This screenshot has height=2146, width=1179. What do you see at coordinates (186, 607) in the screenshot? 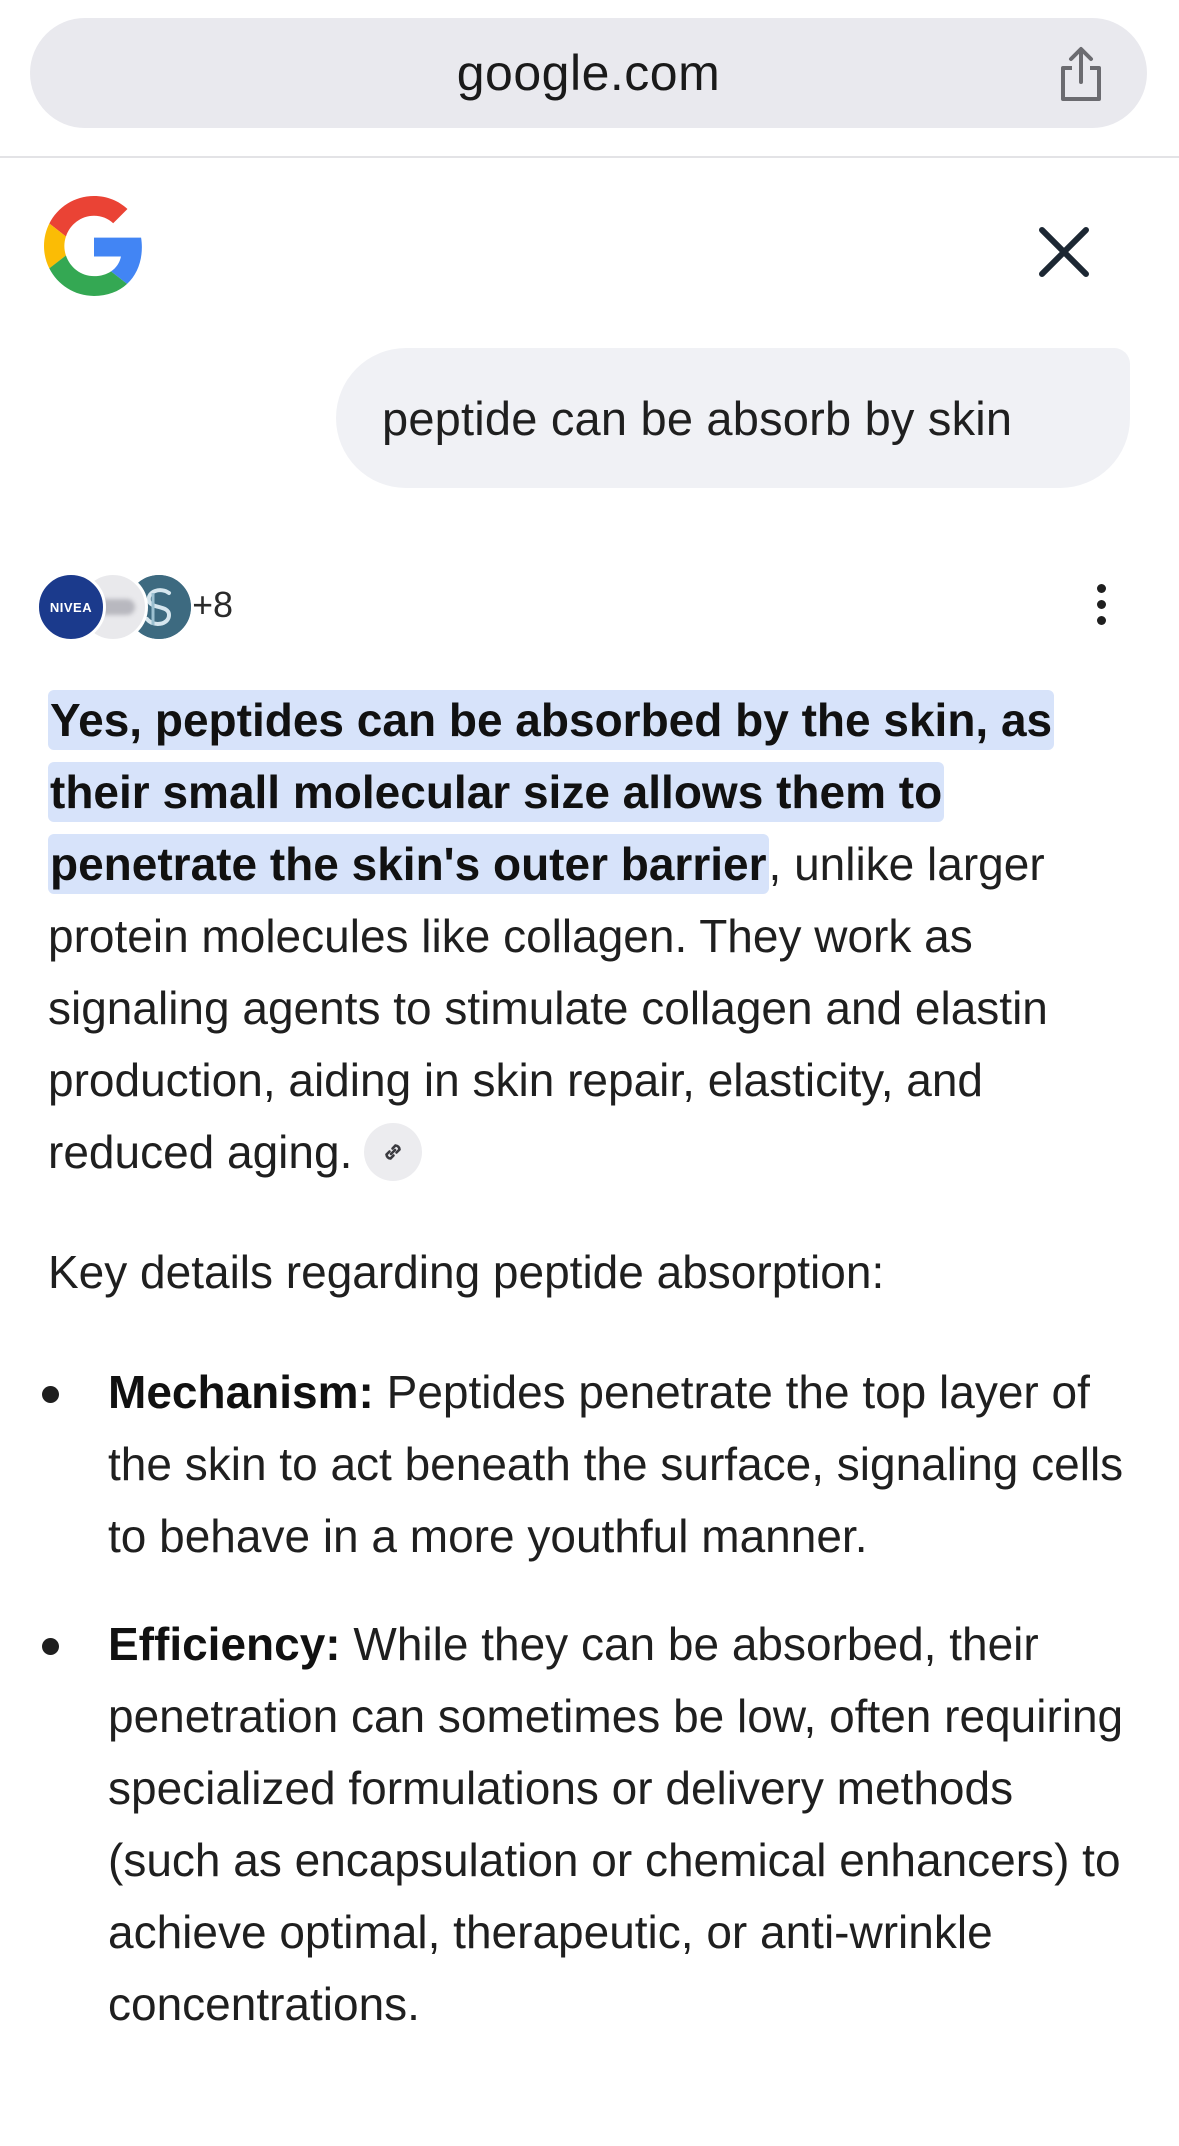
I see `sources-row: NIVEA +8` at bounding box center [186, 607].